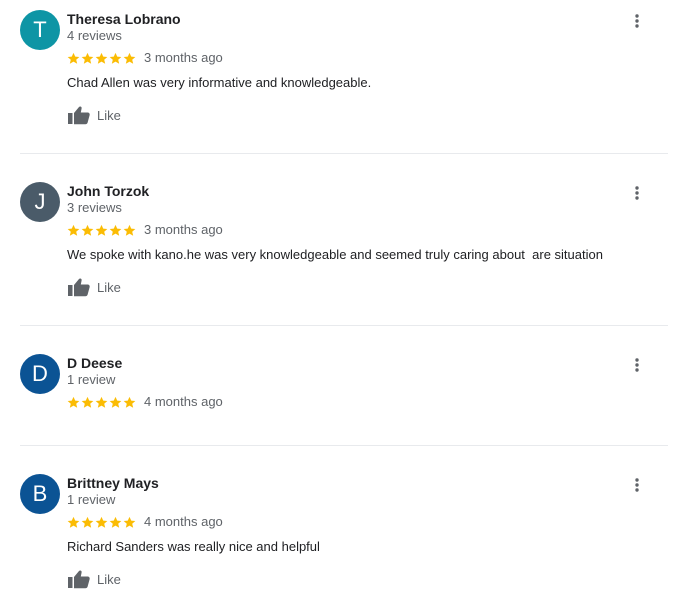  I want to click on reviewer-name: D Deese, so click(94, 363).